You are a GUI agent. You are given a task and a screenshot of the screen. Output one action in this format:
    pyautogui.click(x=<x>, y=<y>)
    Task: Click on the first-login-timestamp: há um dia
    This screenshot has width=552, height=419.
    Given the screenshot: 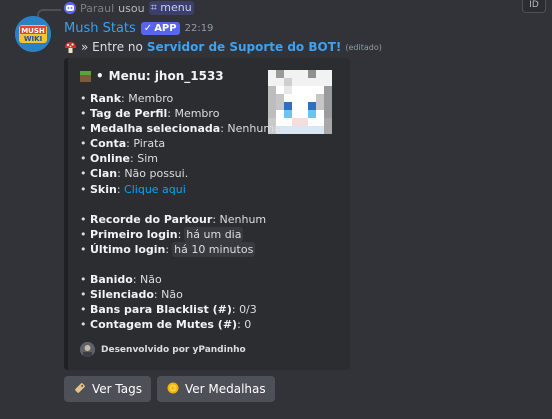 What is the action you would take?
    pyautogui.click(x=214, y=234)
    